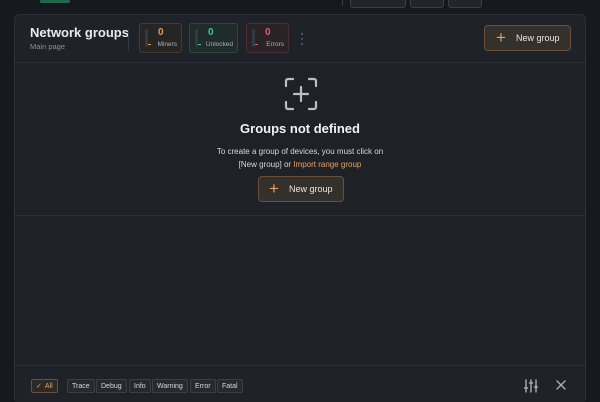  Describe the element at coordinates (81, 386) in the screenshot. I see `filter-trace: Trace` at that location.